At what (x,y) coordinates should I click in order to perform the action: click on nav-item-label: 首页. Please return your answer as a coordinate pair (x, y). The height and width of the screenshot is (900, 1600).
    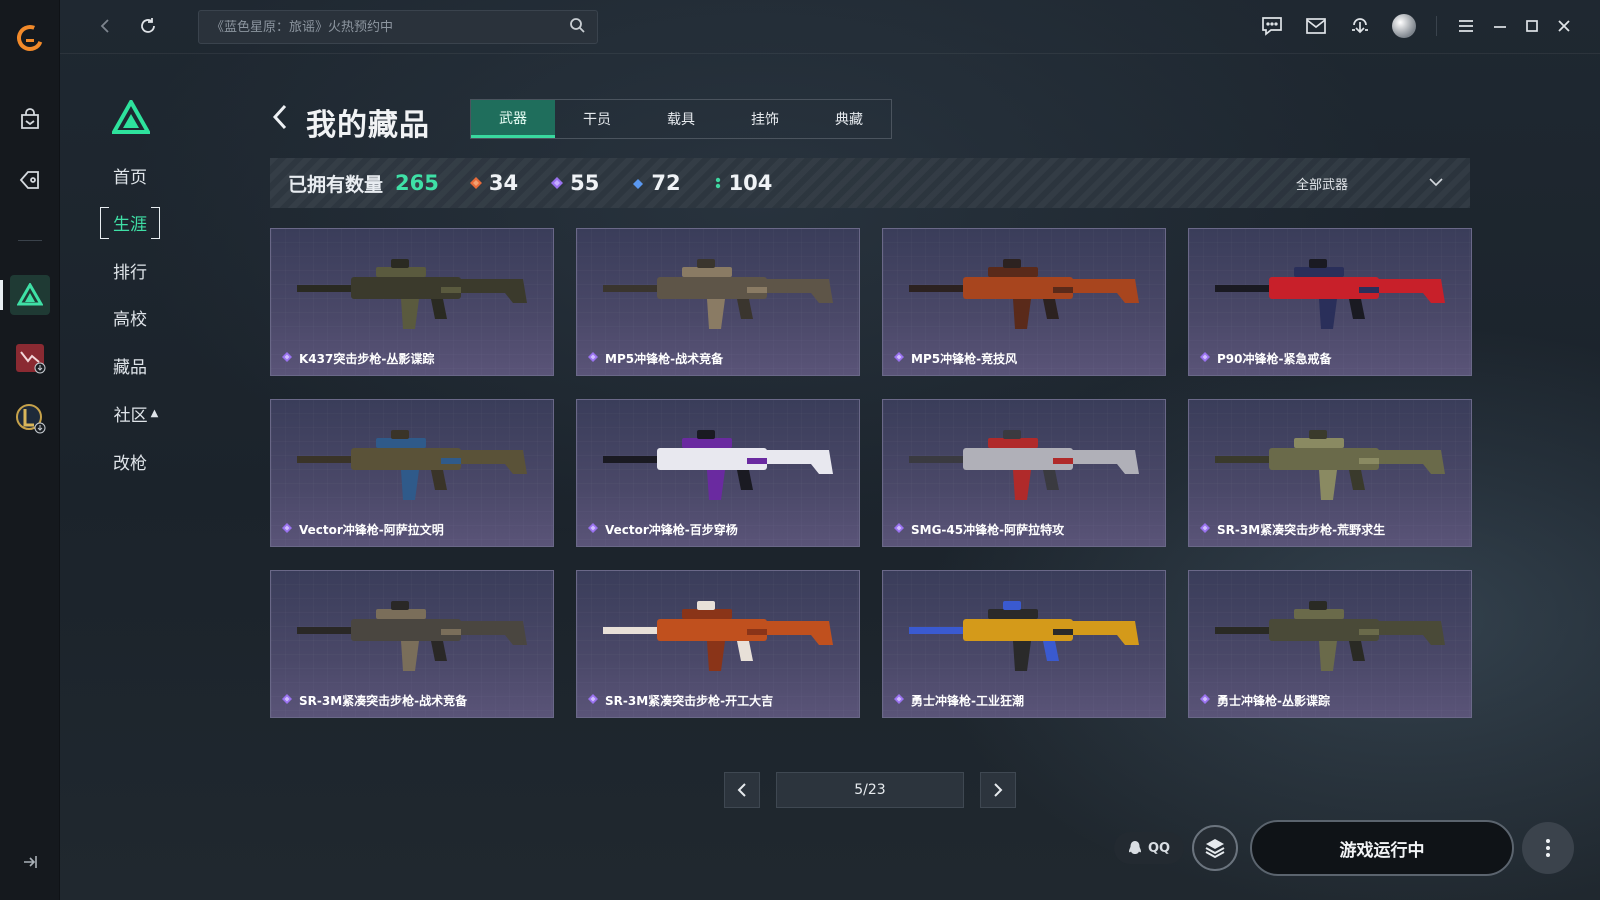
    Looking at the image, I should click on (130, 177).